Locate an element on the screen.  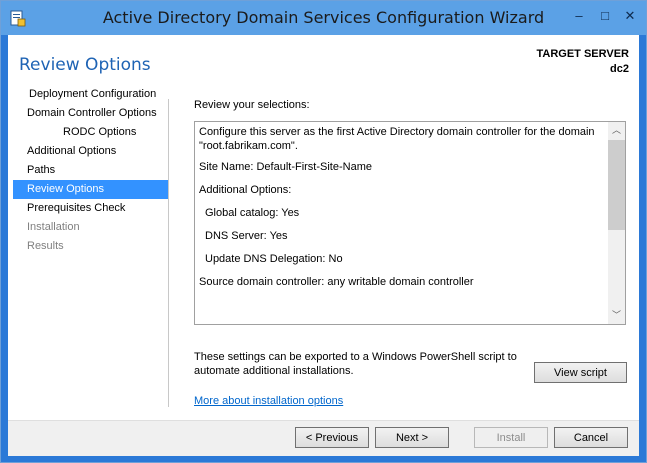
cancel-button: Cancel is located at coordinates (591, 437).